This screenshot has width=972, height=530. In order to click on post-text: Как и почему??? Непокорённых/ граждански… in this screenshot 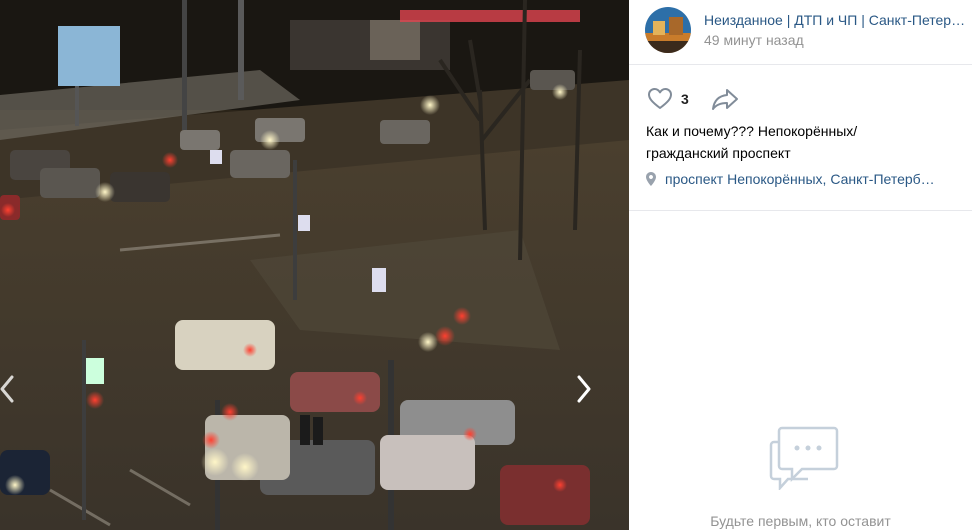, I will do `click(801, 142)`.